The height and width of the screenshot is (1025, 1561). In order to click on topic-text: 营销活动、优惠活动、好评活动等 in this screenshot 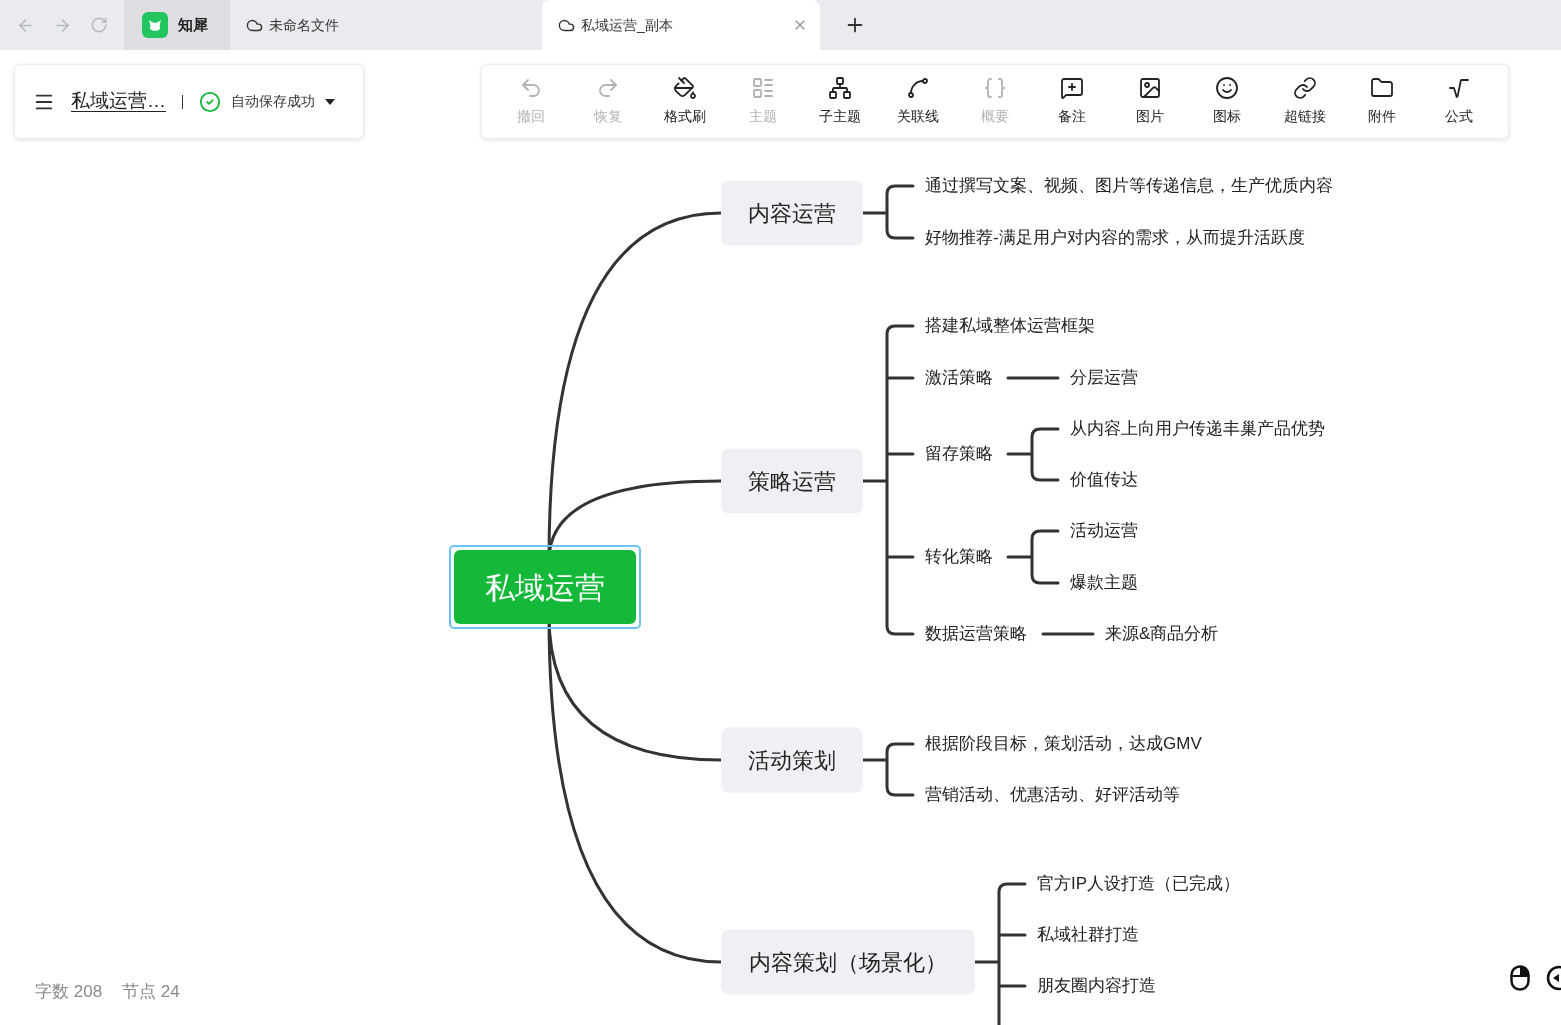, I will do `click(1052, 795)`.